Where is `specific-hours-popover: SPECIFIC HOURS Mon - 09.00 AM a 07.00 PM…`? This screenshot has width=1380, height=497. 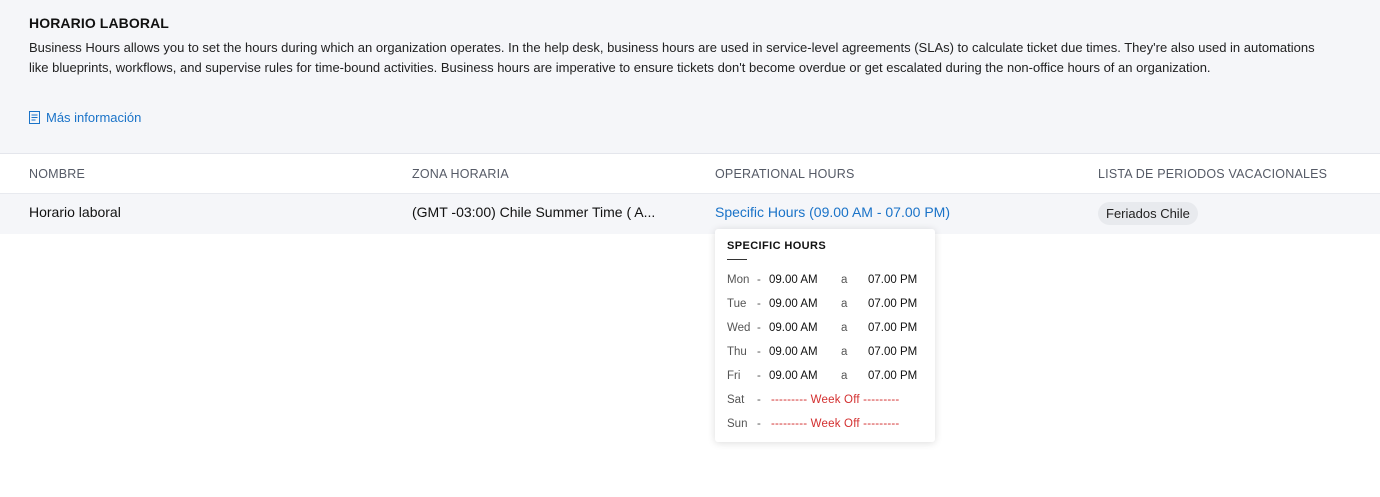
specific-hours-popover: SPECIFIC HOURS Mon - 09.00 AM a 07.00 PM… is located at coordinates (825, 335).